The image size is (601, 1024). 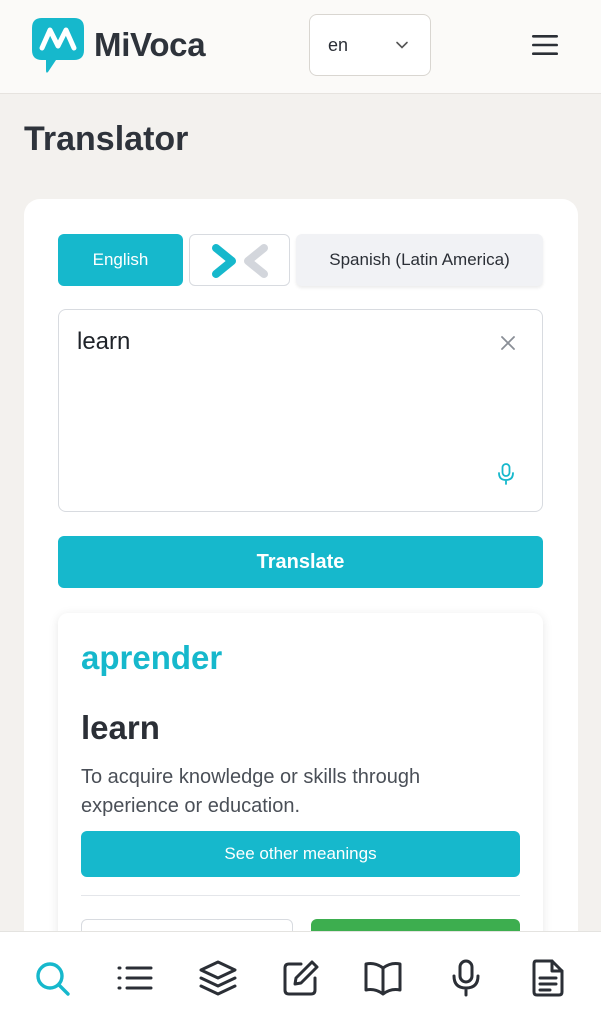 I want to click on swap-arrows-icon, so click(x=240, y=261).